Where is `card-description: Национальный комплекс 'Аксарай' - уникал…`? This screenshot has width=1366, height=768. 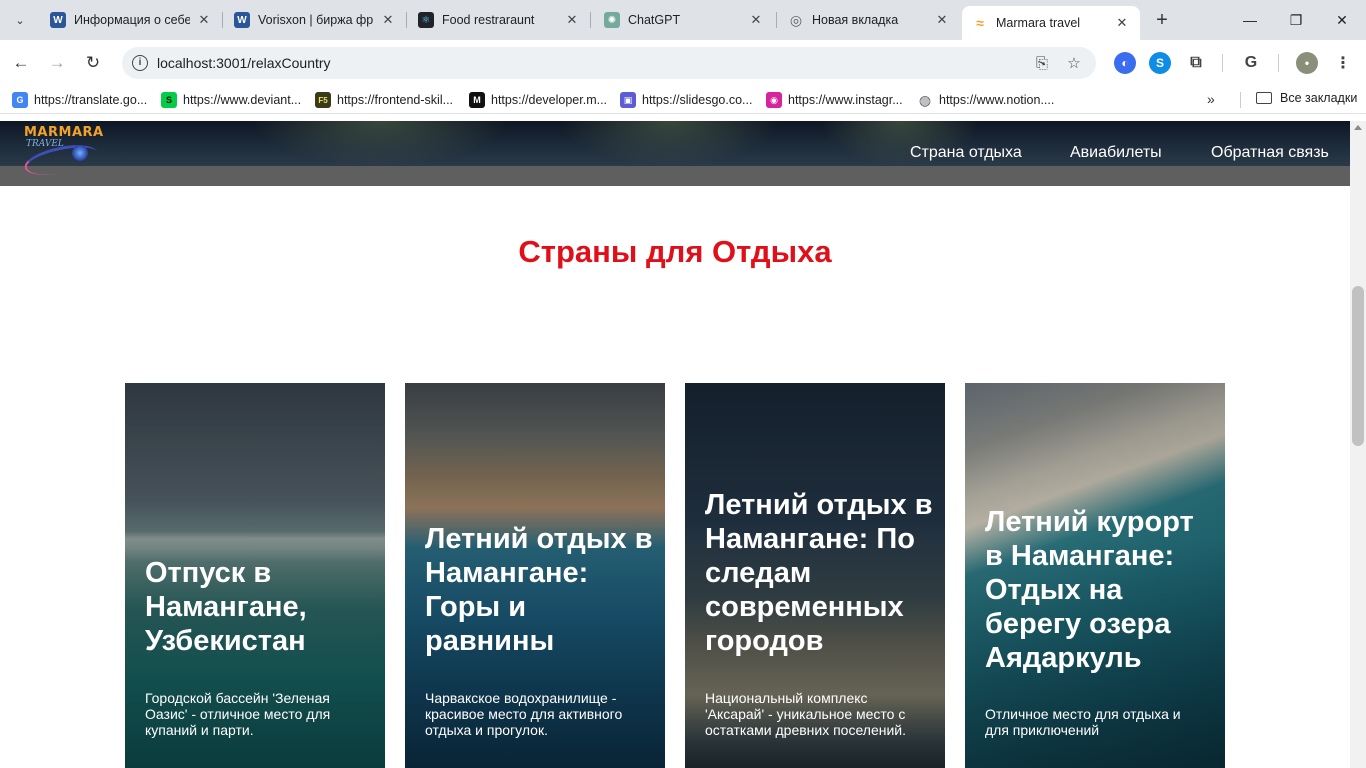 card-description: Национальный комплекс 'Аксарай' - уникал… is located at coordinates (806, 714).